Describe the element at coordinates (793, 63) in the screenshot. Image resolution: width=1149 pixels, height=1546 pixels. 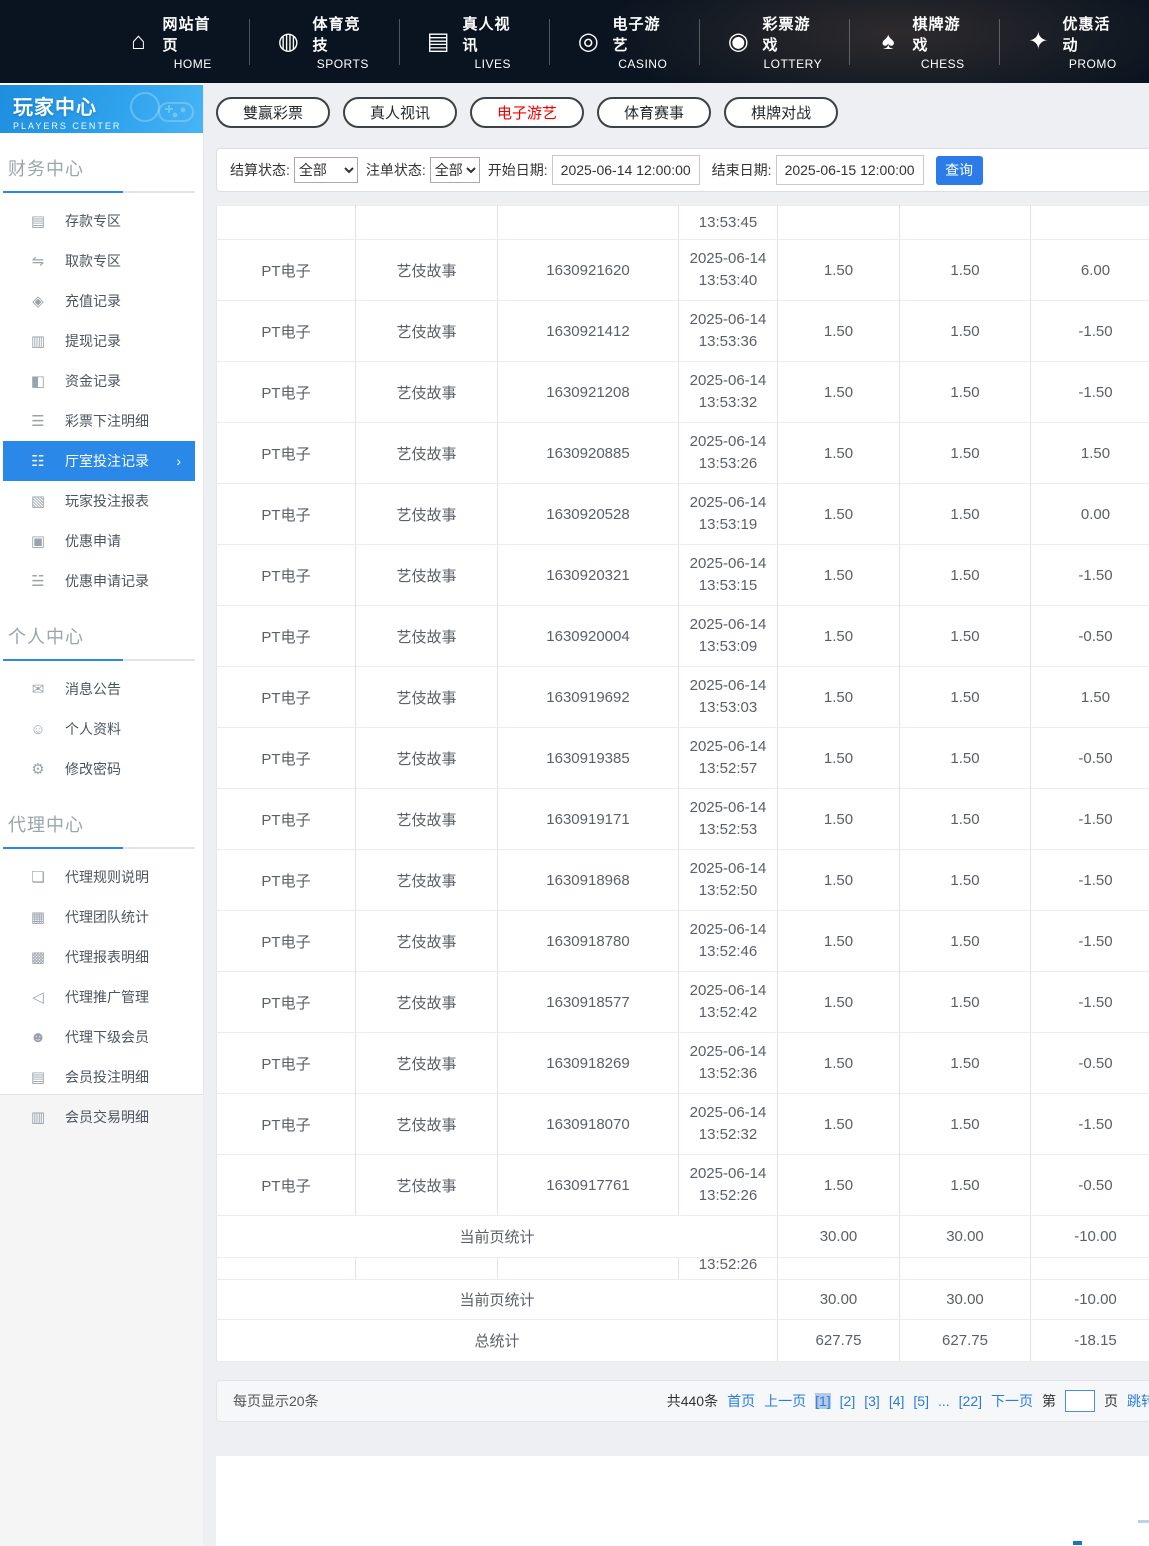
I see `nav-label-en: LOTTERY` at that location.